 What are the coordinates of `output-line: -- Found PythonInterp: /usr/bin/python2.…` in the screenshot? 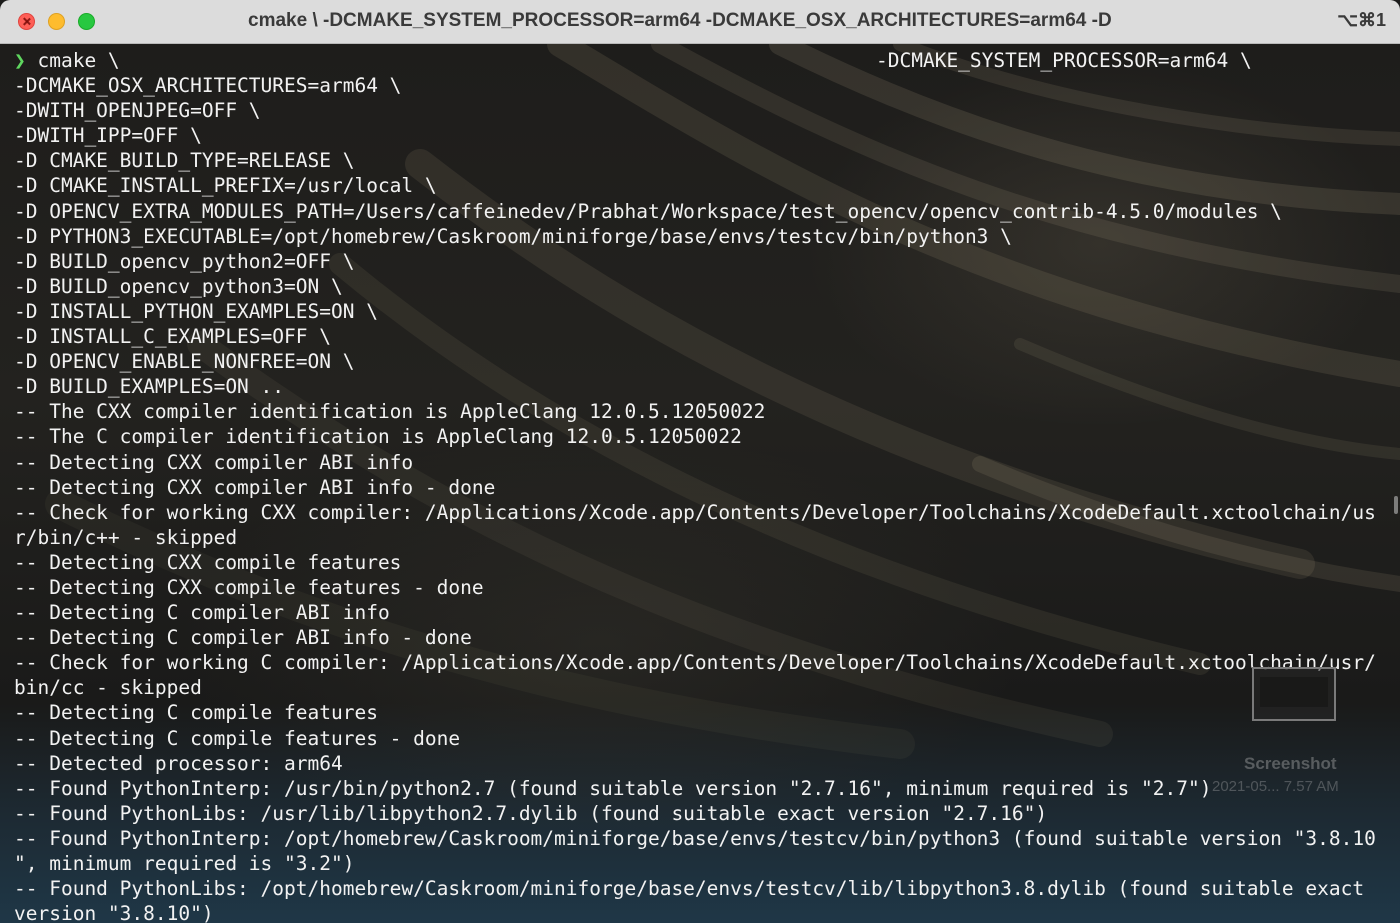 It's located at (613, 788).